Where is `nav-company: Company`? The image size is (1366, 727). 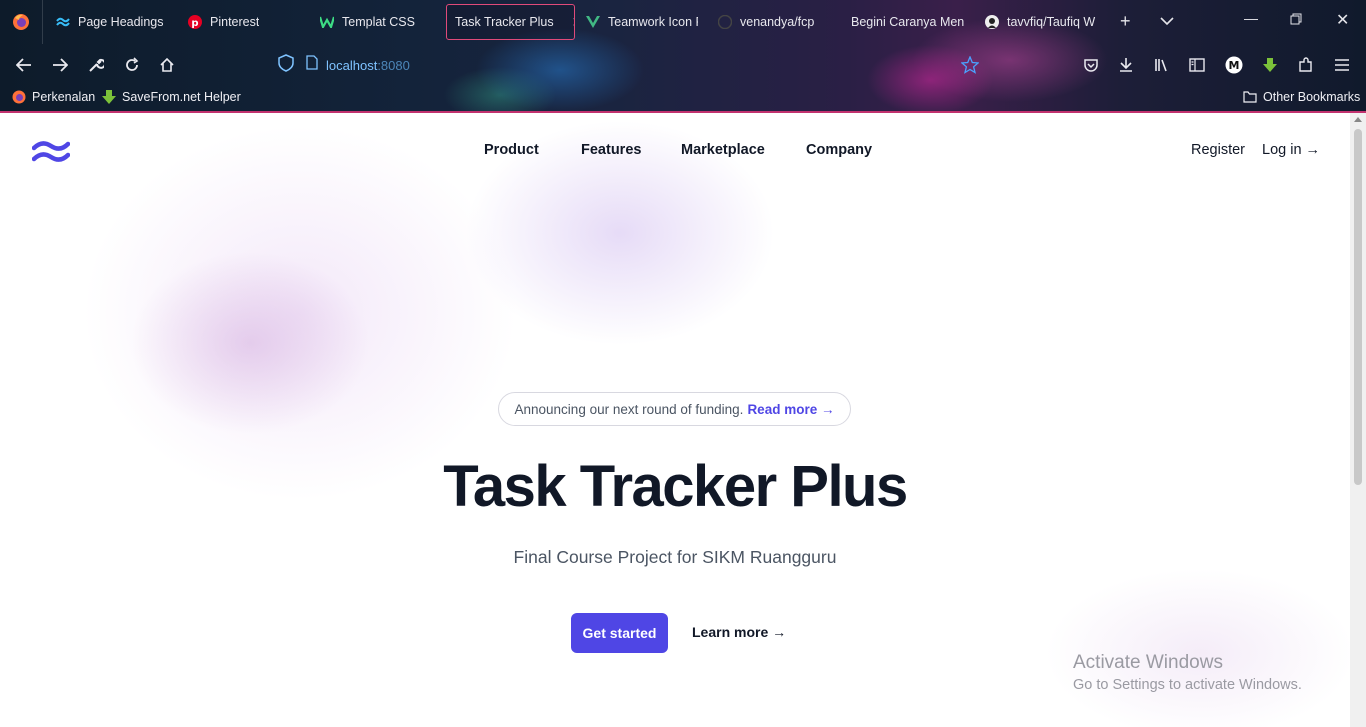 nav-company: Company is located at coordinates (839, 150).